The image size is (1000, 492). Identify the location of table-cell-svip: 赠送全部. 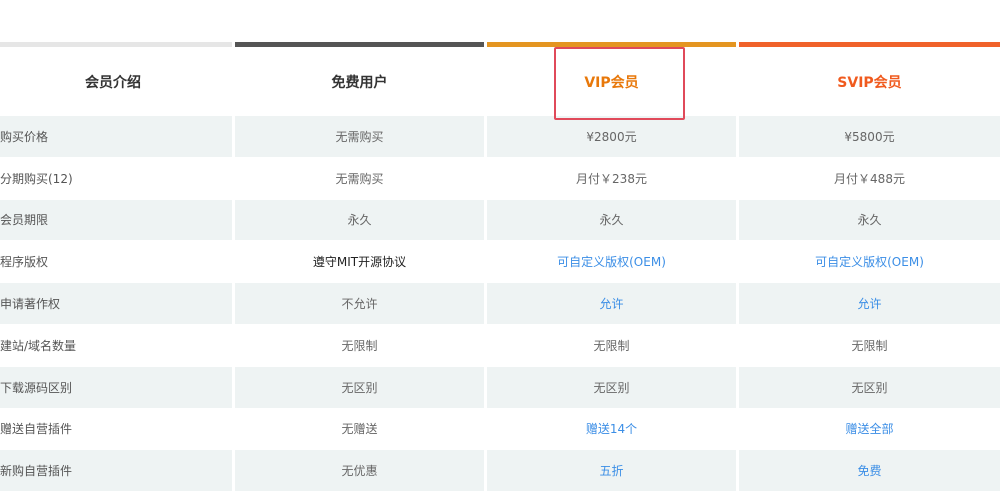
(869, 429).